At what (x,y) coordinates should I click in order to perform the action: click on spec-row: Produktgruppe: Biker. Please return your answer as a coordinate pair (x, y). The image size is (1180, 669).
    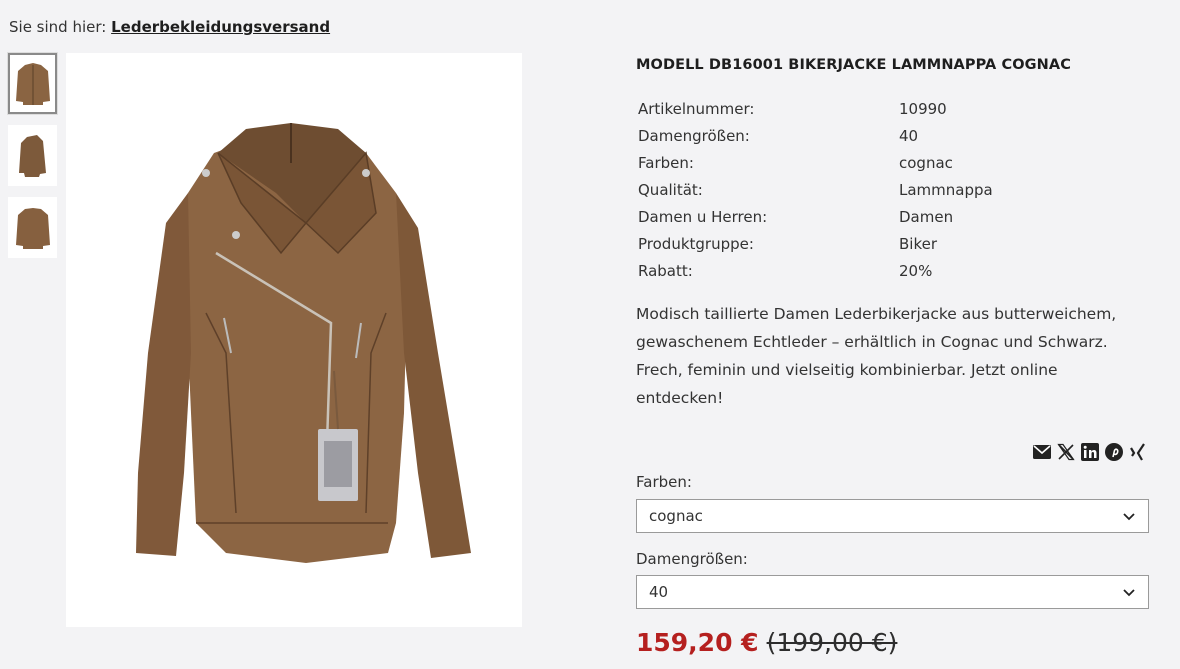
    Looking at the image, I should click on (838, 243).